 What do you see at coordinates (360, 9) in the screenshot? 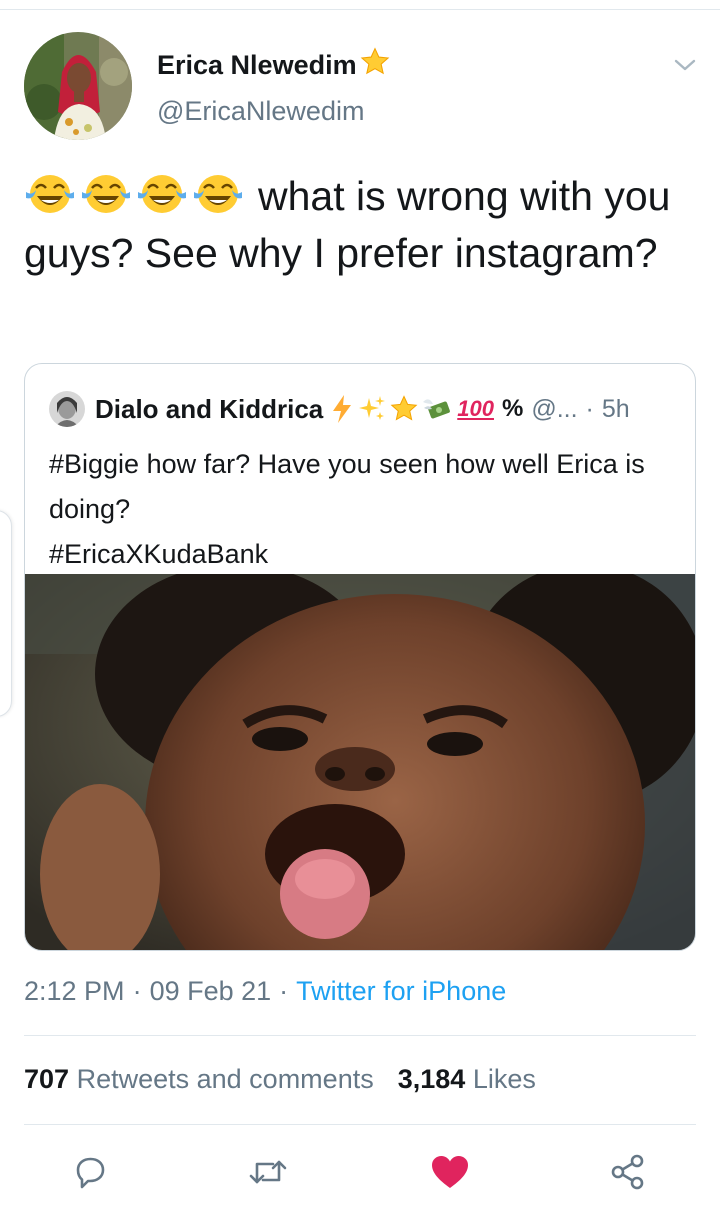
I see `top-divider` at bounding box center [360, 9].